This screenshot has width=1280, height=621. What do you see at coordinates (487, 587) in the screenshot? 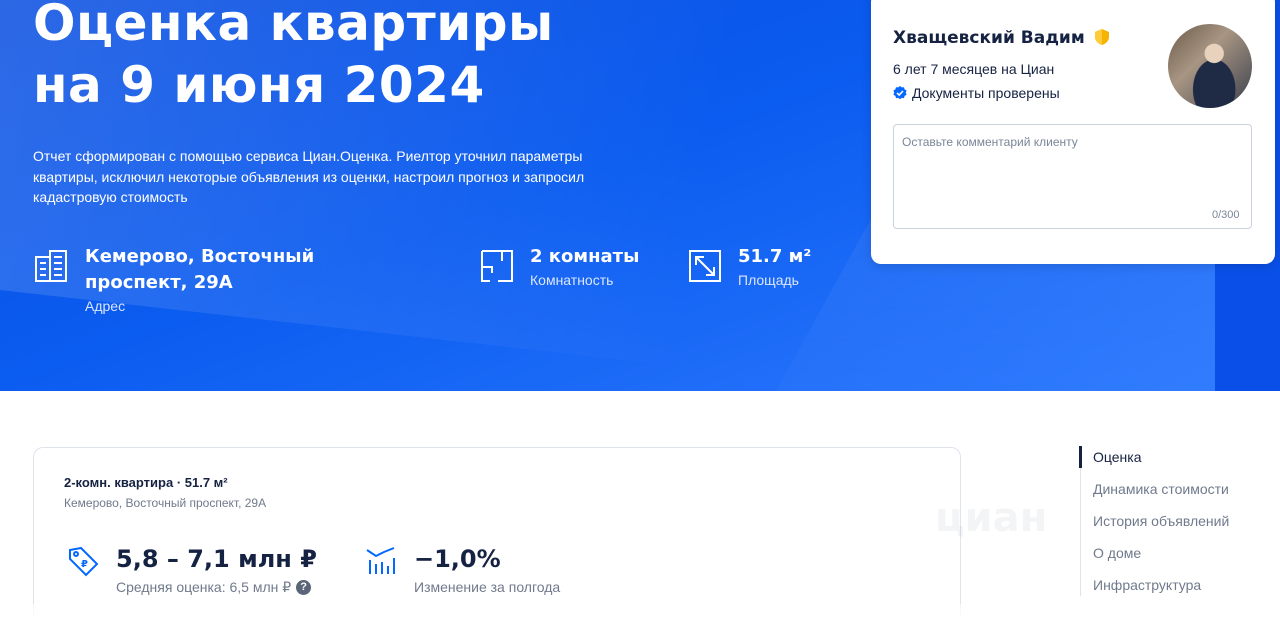
I see `change-label: Изменение за полгода` at bounding box center [487, 587].